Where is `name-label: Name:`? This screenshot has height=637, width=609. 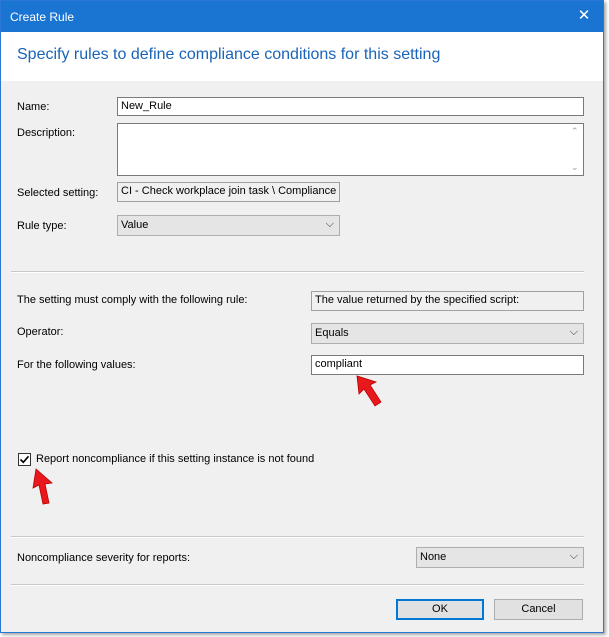 name-label: Name: is located at coordinates (33, 107).